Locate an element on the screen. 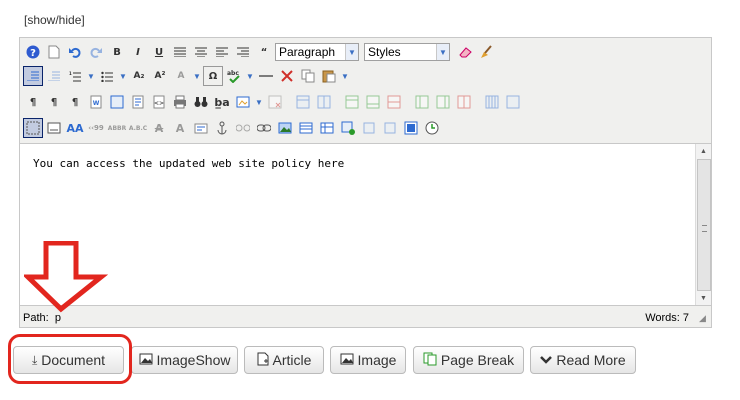 The width and height of the screenshot is (740, 400). scroll-down-arrow-icon: ▼ is located at coordinates (703, 298).